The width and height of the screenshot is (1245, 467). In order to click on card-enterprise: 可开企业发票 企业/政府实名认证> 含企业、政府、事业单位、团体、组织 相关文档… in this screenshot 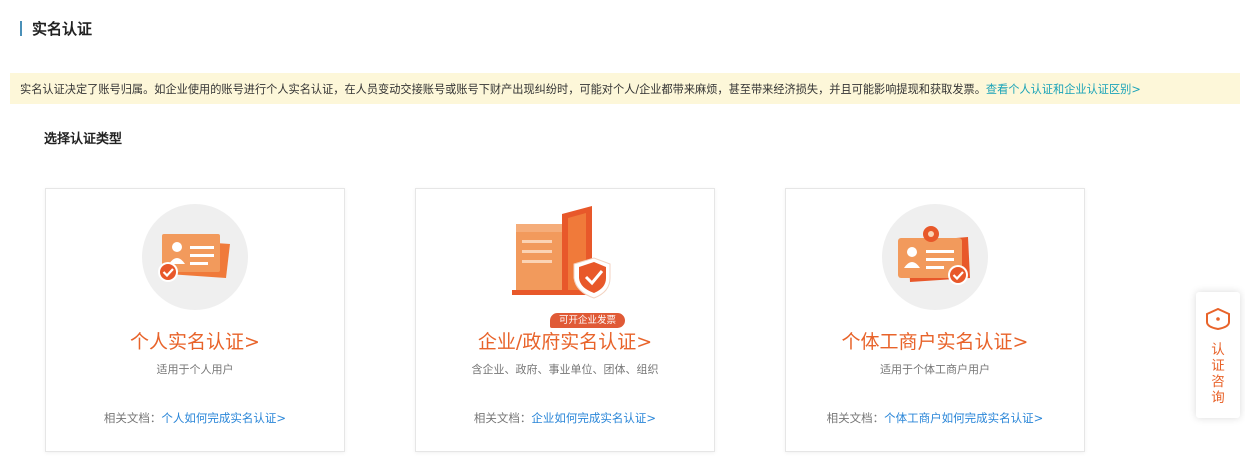, I will do `click(565, 320)`.